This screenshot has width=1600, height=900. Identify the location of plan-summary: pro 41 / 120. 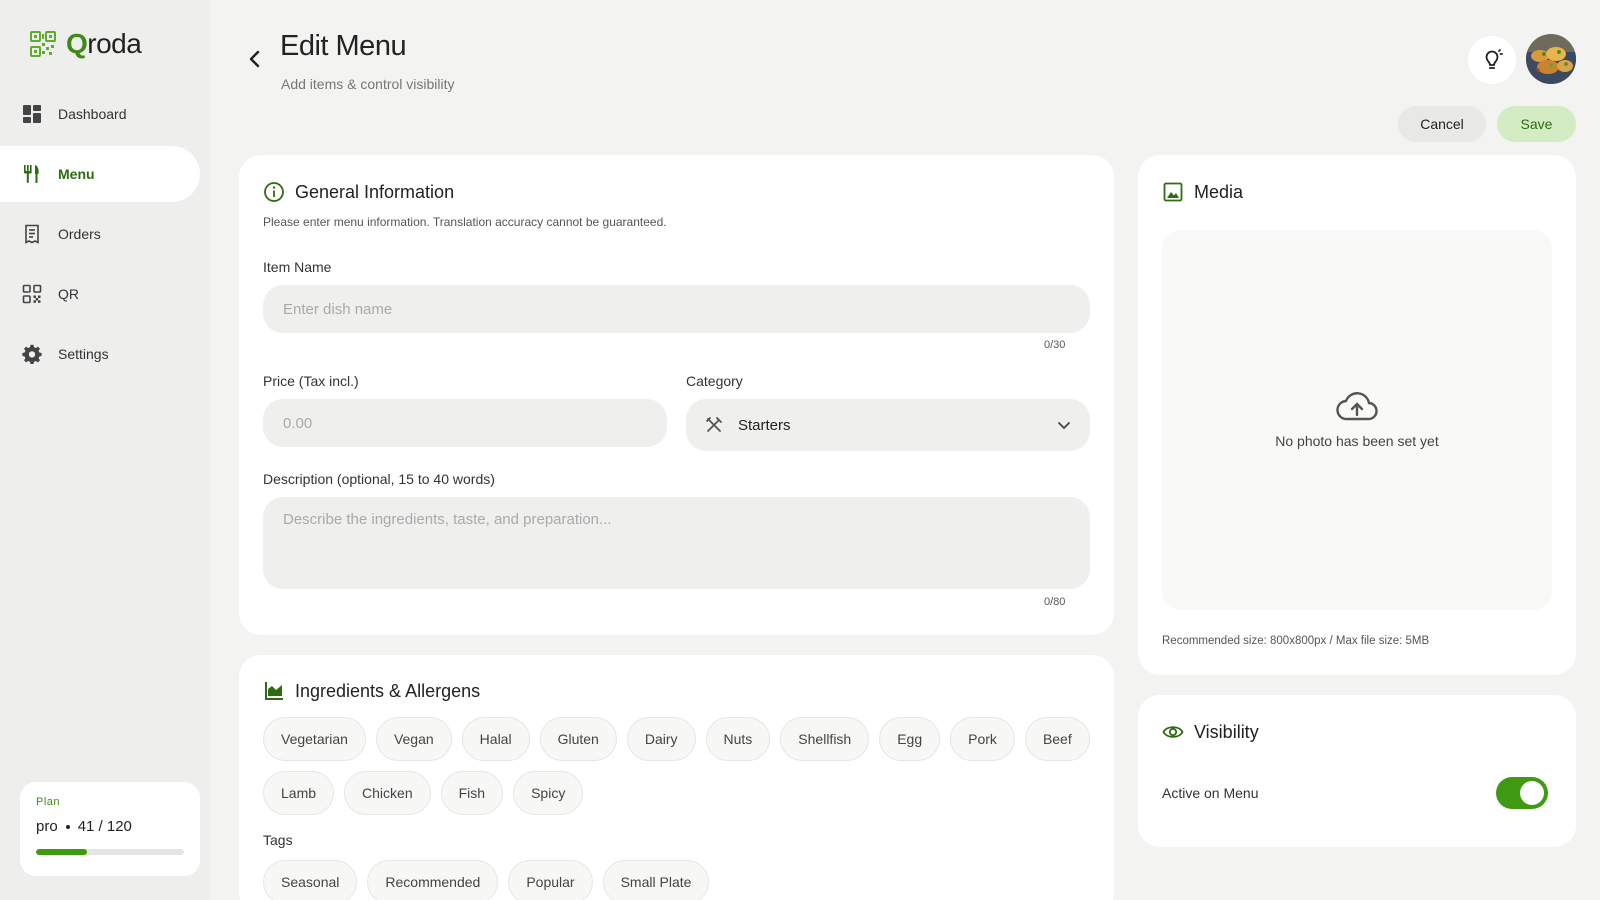
(110, 826).